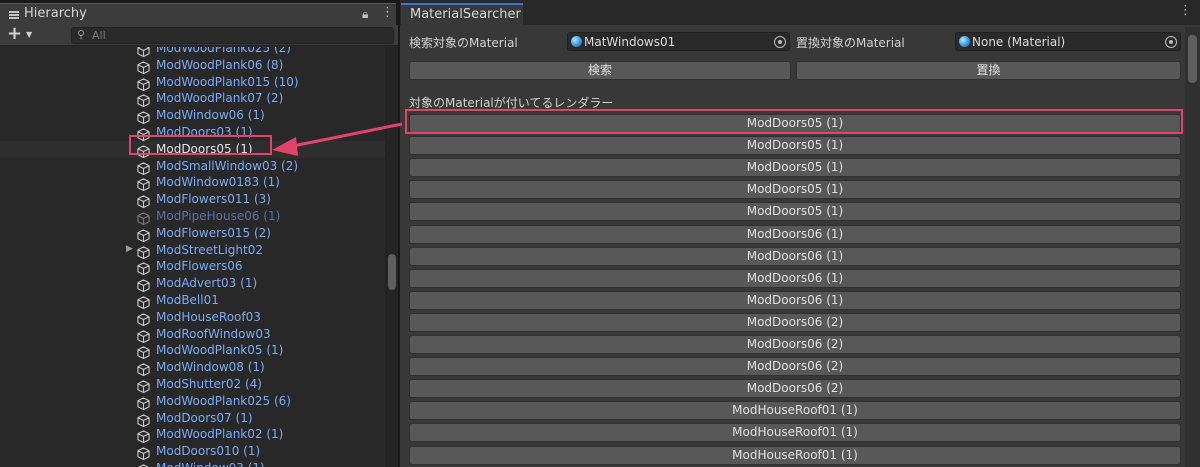 This screenshot has height=467, width=1200. What do you see at coordinates (192, 250) in the screenshot?
I see `hierarchy-item: ▶ ModStreetLight02` at bounding box center [192, 250].